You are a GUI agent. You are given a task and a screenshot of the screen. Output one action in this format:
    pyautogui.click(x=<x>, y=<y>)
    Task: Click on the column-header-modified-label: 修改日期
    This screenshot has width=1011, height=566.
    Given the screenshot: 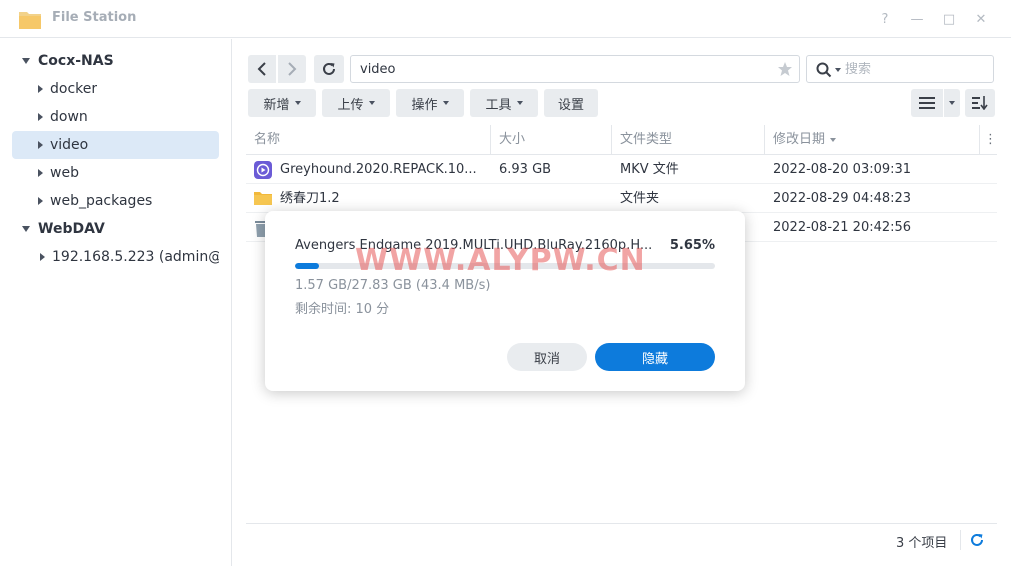 What is the action you would take?
    pyautogui.click(x=799, y=139)
    